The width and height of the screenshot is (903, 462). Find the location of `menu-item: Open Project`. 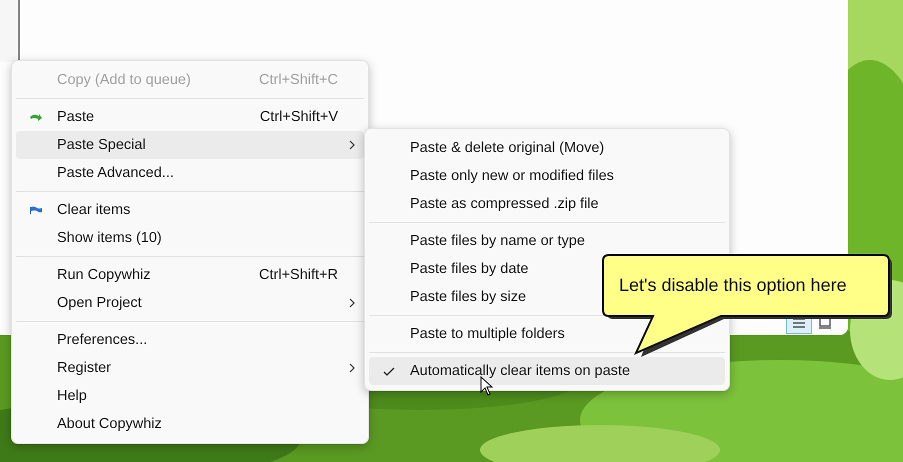

menu-item: Open Project is located at coordinates (190, 303).